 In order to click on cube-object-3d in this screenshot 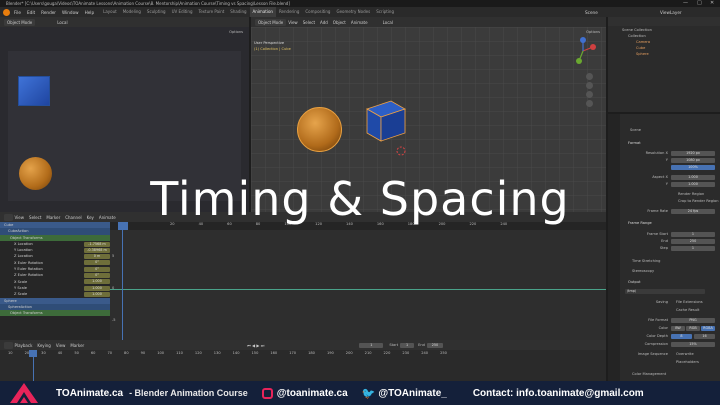, I will do `click(386, 121)`.